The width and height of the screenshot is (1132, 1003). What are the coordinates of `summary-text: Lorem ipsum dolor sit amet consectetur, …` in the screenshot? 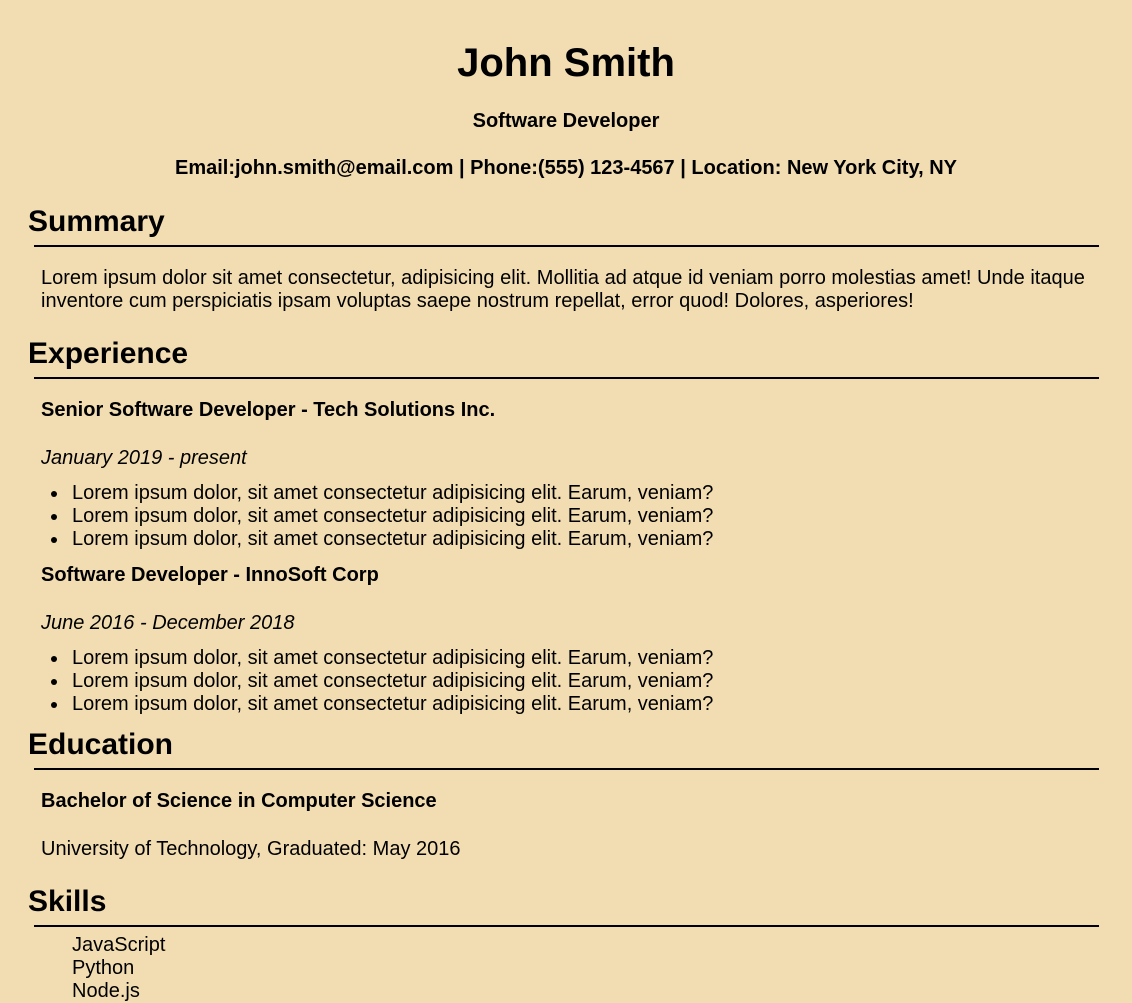 It's located at (563, 289).